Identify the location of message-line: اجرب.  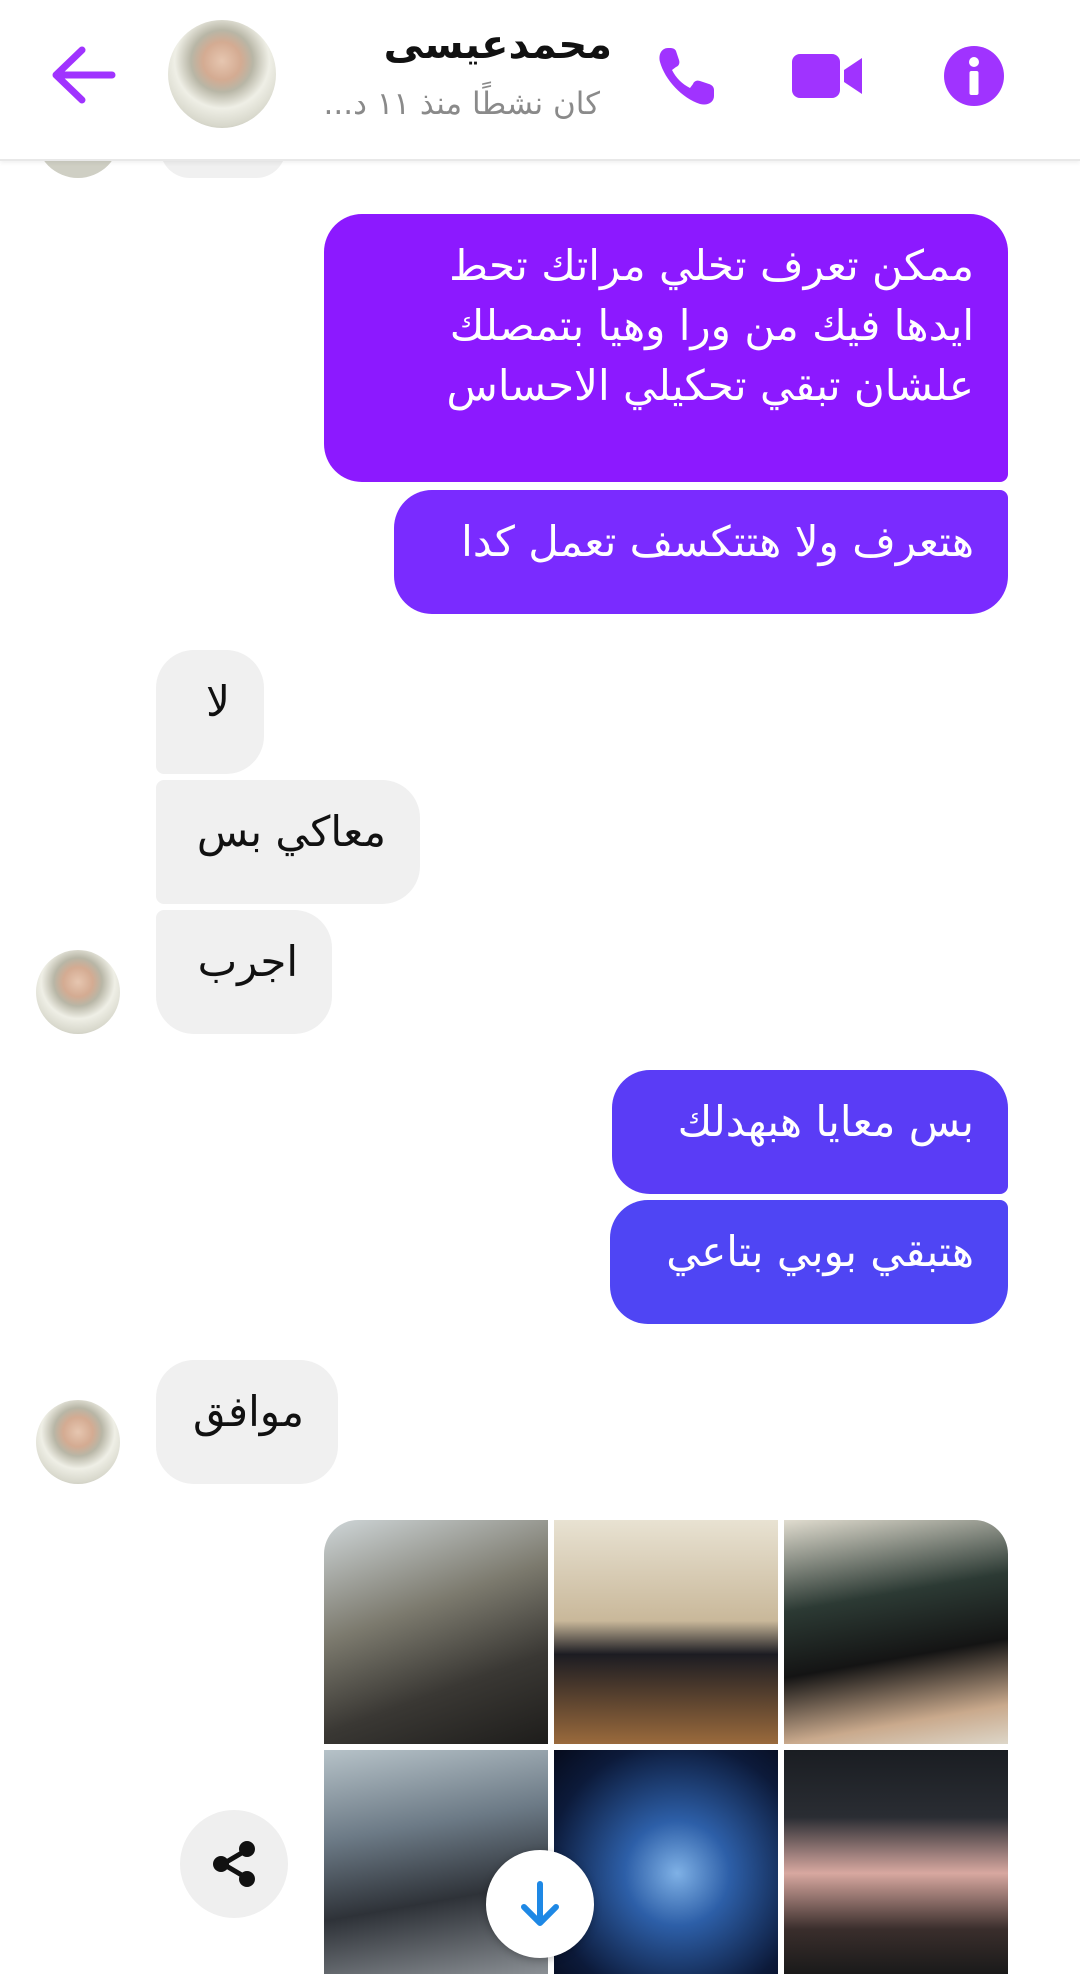
(247, 961).